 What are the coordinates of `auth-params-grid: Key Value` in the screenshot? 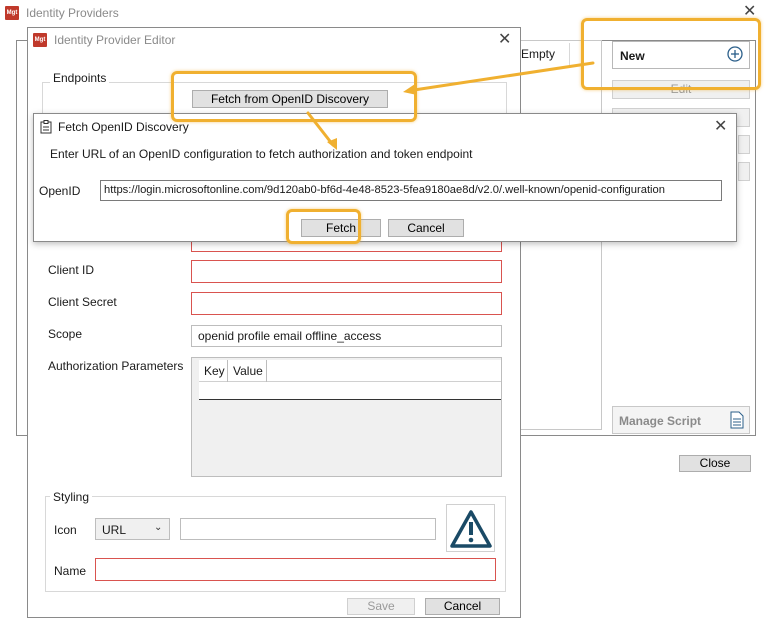 It's located at (346, 417).